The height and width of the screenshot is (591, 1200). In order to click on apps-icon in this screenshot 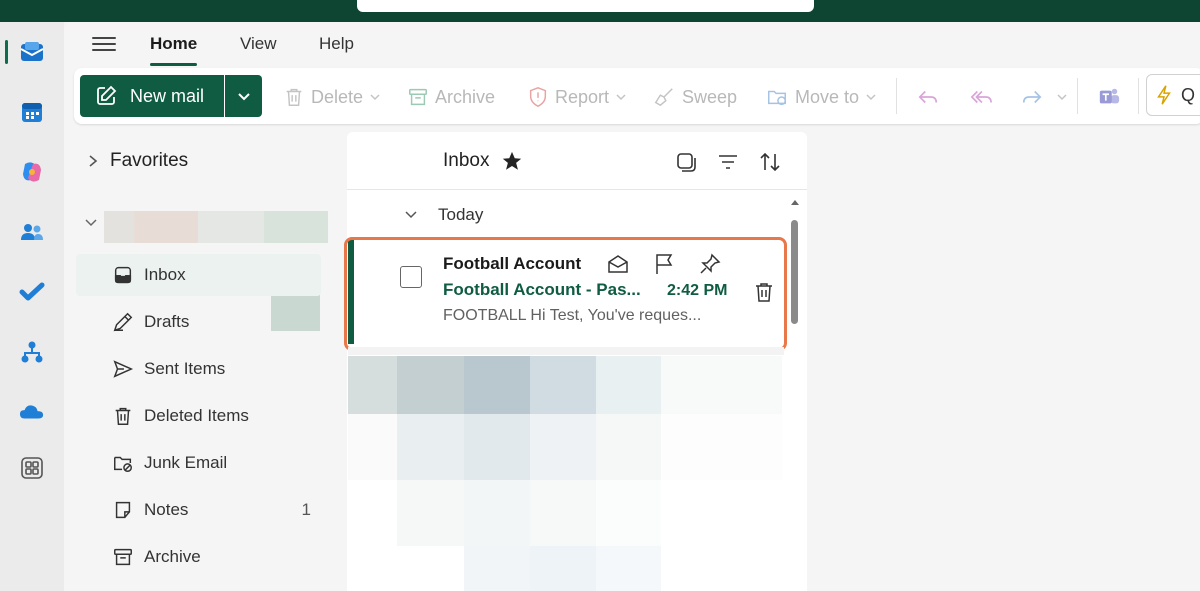, I will do `click(32, 468)`.